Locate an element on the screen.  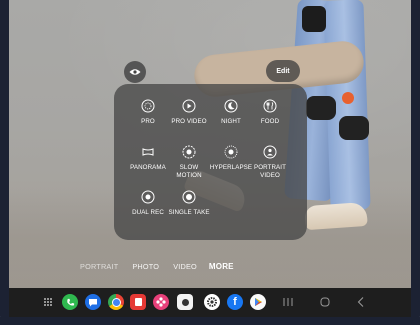
dual-rec-icon is located at coordinates (148, 197).